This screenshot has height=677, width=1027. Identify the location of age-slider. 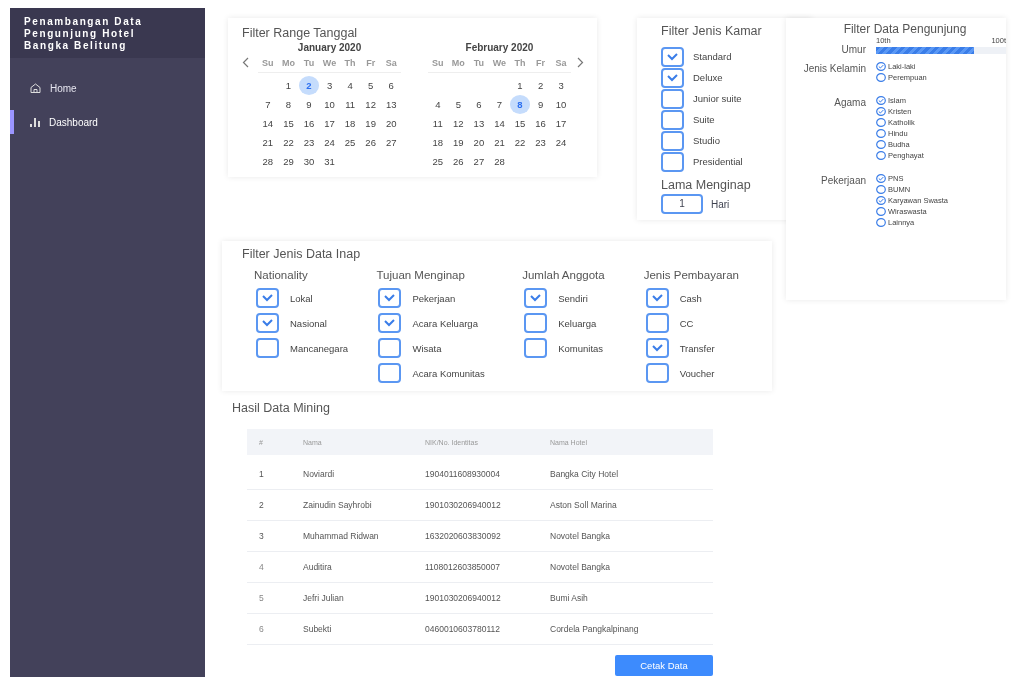
(941, 50).